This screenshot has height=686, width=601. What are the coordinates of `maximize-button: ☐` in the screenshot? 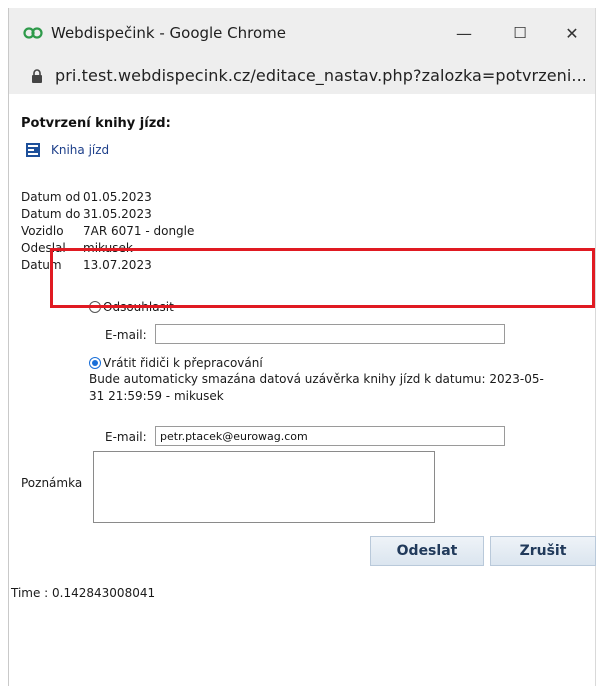 It's located at (520, 33).